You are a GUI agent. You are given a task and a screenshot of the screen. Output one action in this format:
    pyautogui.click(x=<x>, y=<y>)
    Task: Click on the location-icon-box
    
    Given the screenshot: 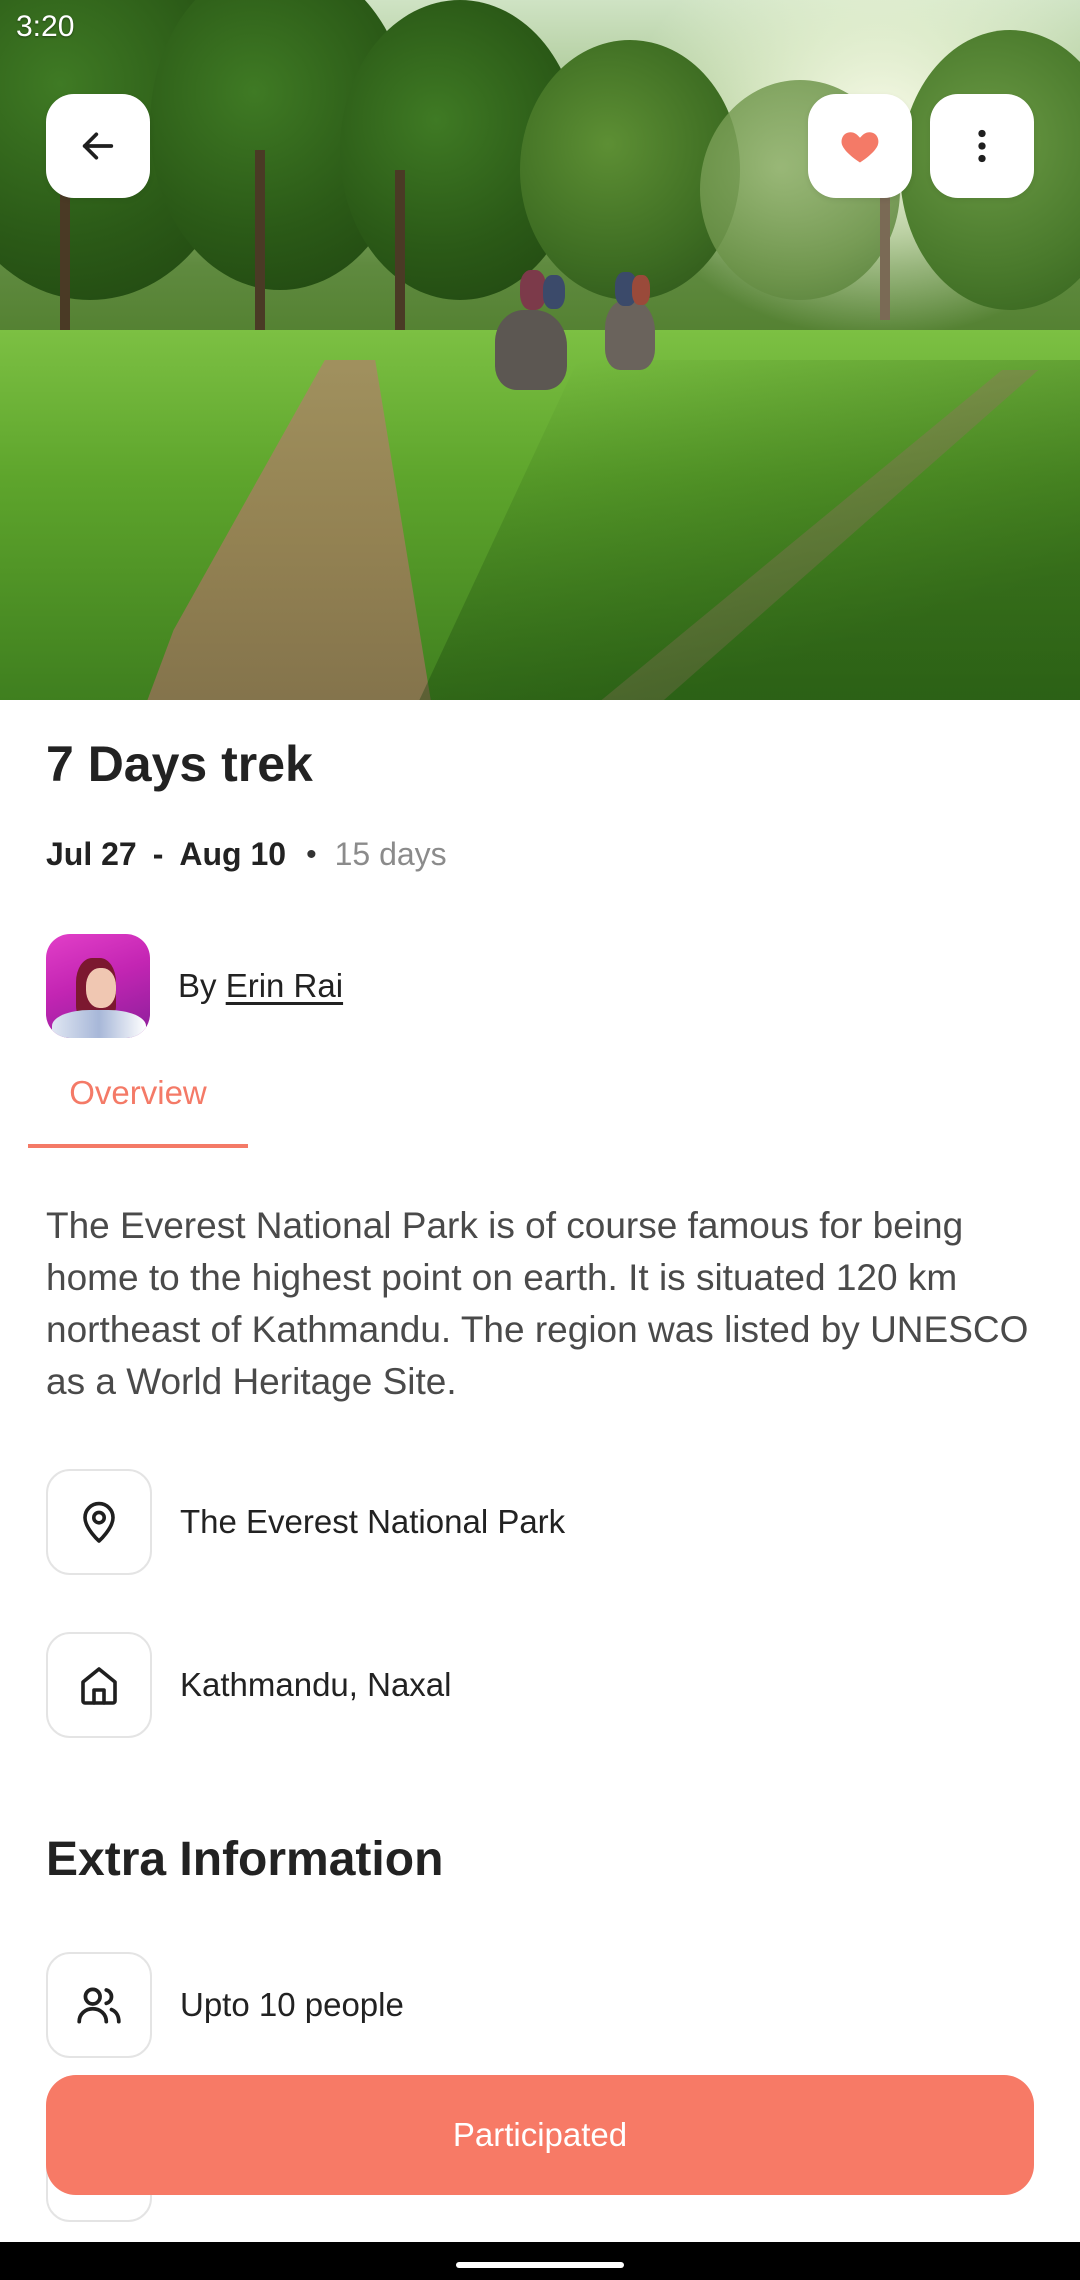 What is the action you would take?
    pyautogui.click(x=99, y=1522)
    